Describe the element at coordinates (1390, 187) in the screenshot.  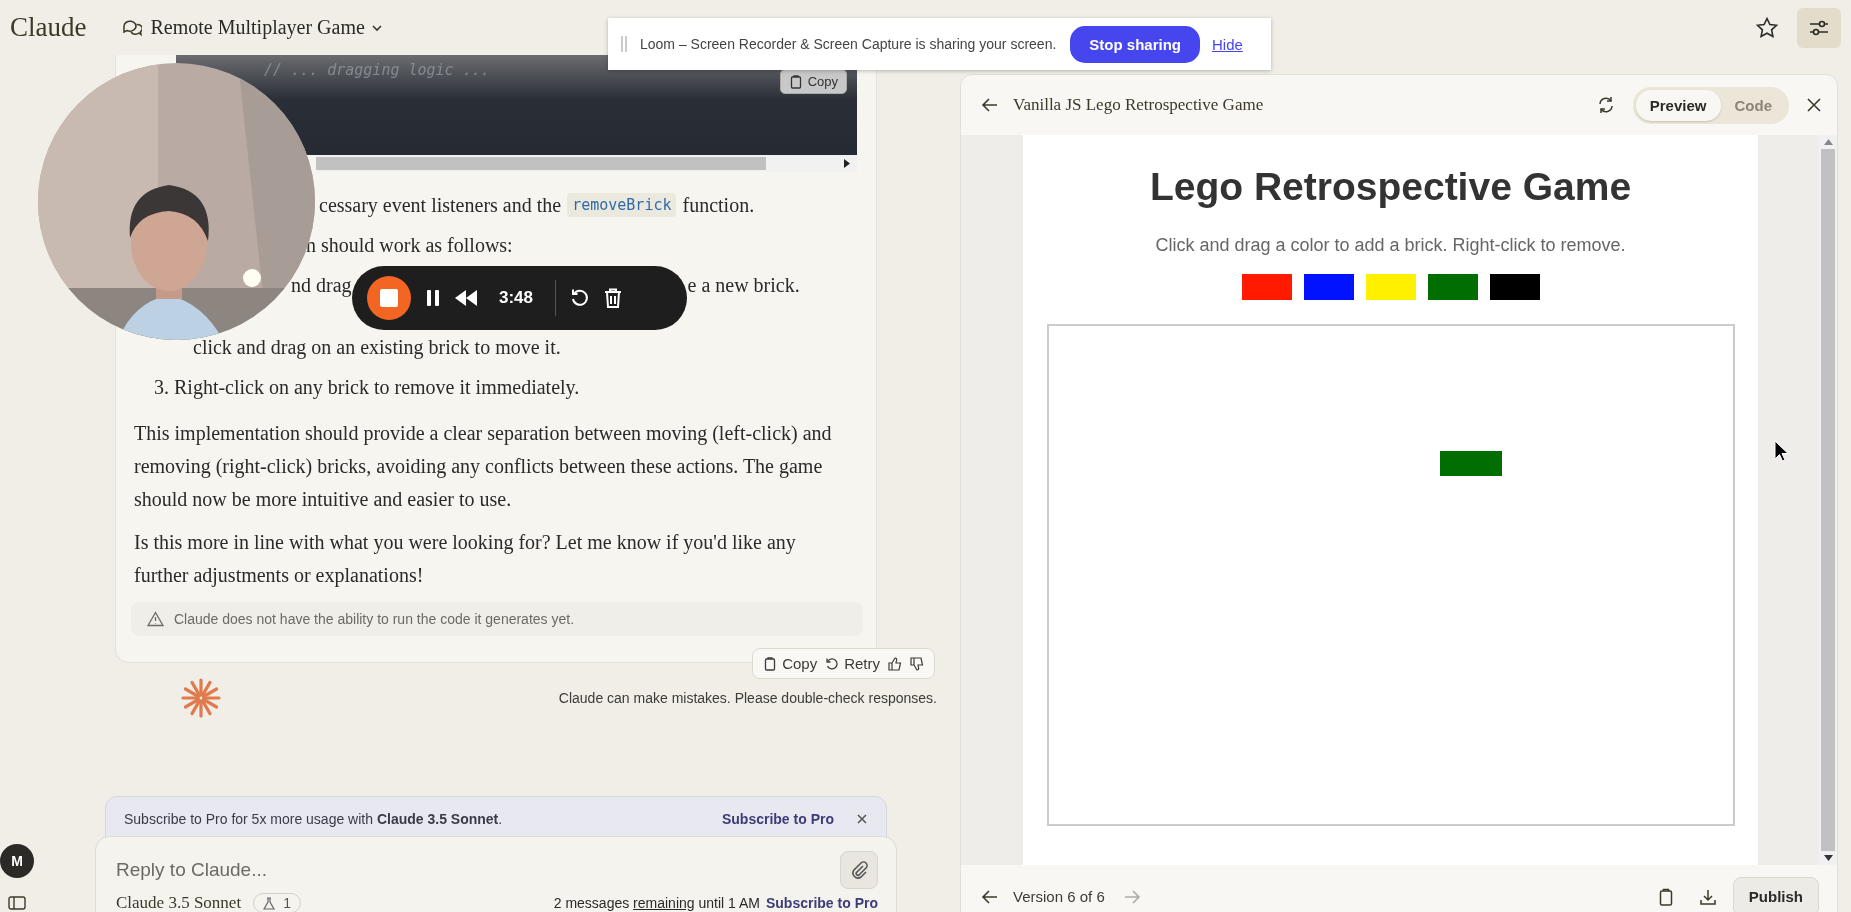
I see `game-title: Lego Retrospective Game` at that location.